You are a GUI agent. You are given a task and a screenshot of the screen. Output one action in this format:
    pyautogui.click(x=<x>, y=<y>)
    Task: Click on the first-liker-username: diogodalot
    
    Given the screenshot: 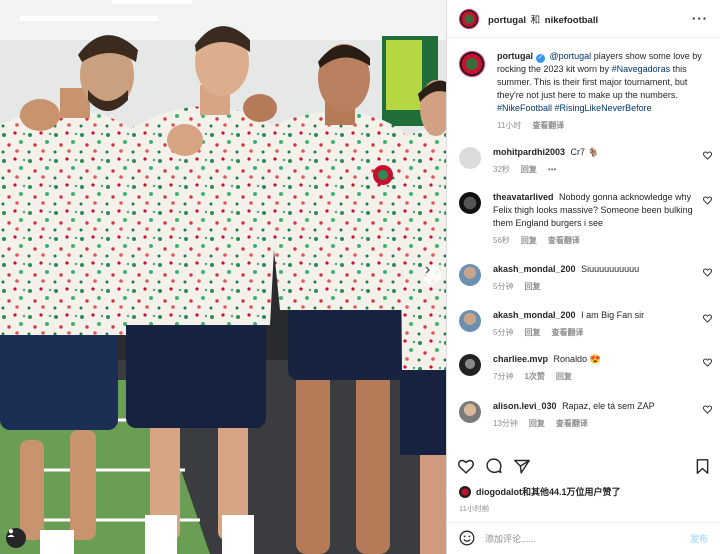 What is the action you would take?
    pyautogui.click(x=499, y=492)
    